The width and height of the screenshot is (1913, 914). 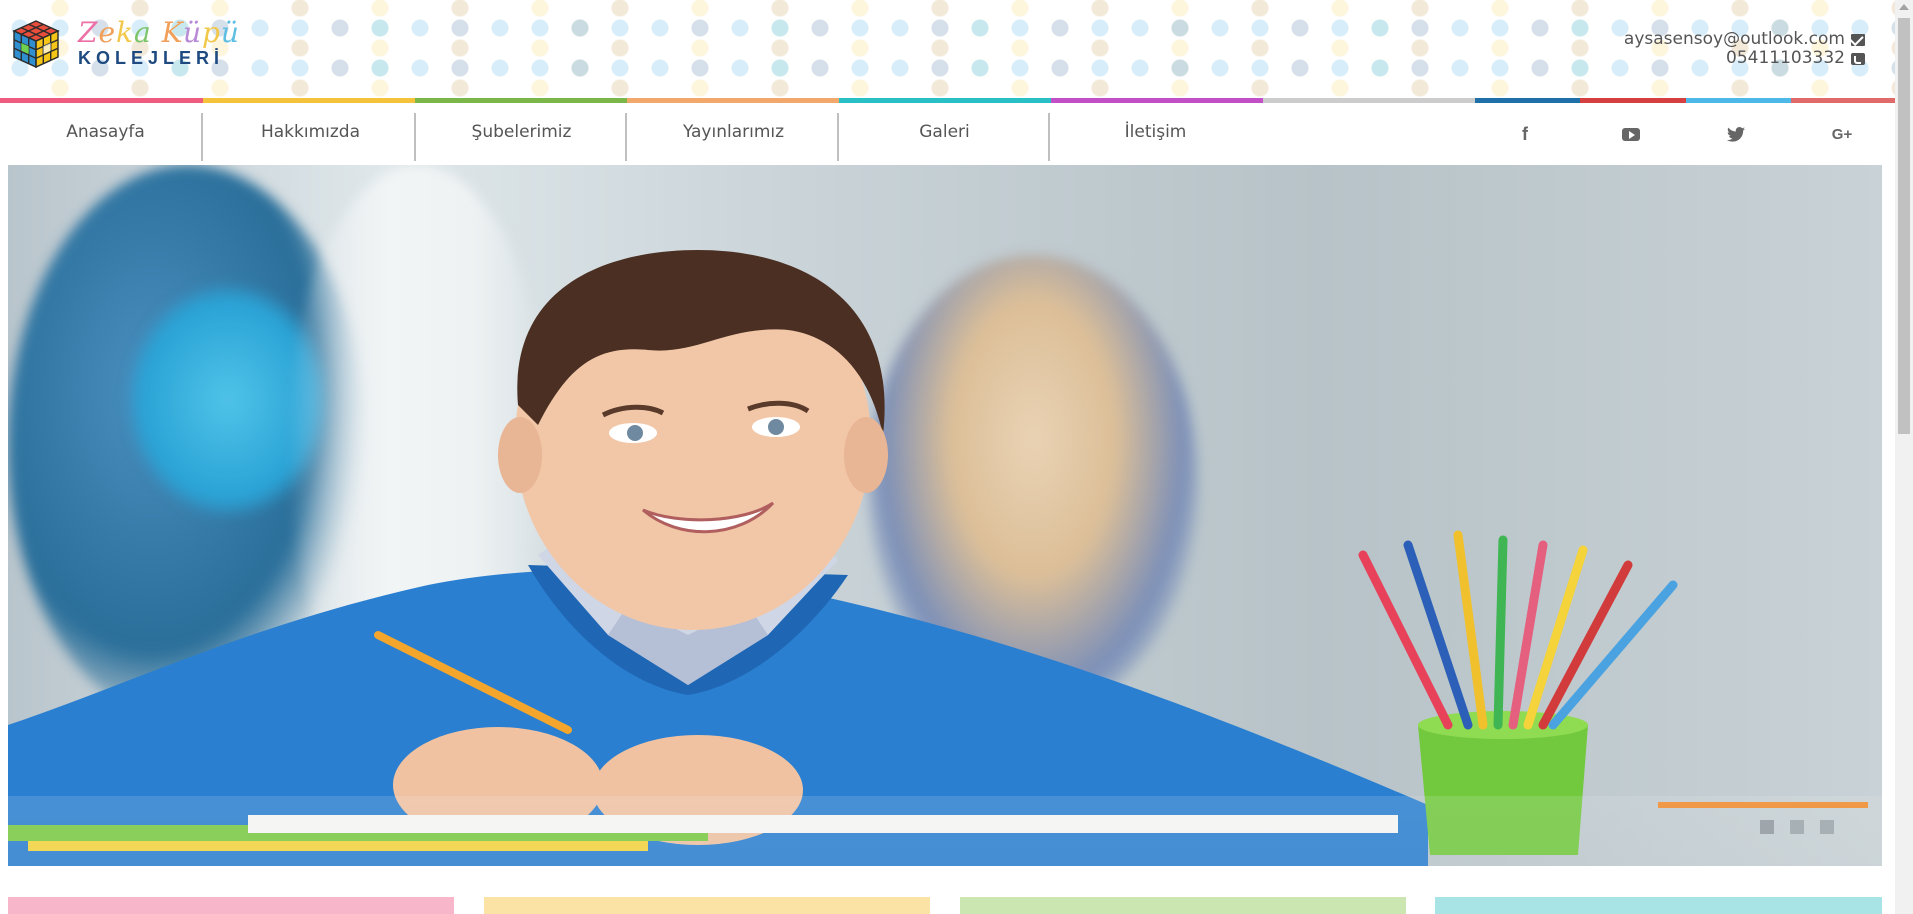 I want to click on facebook-link: f, so click(x=1525, y=134).